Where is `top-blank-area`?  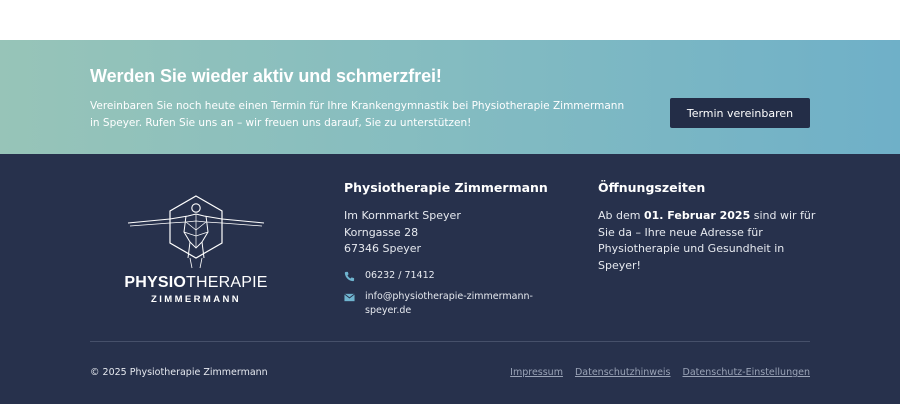 top-blank-area is located at coordinates (450, 20).